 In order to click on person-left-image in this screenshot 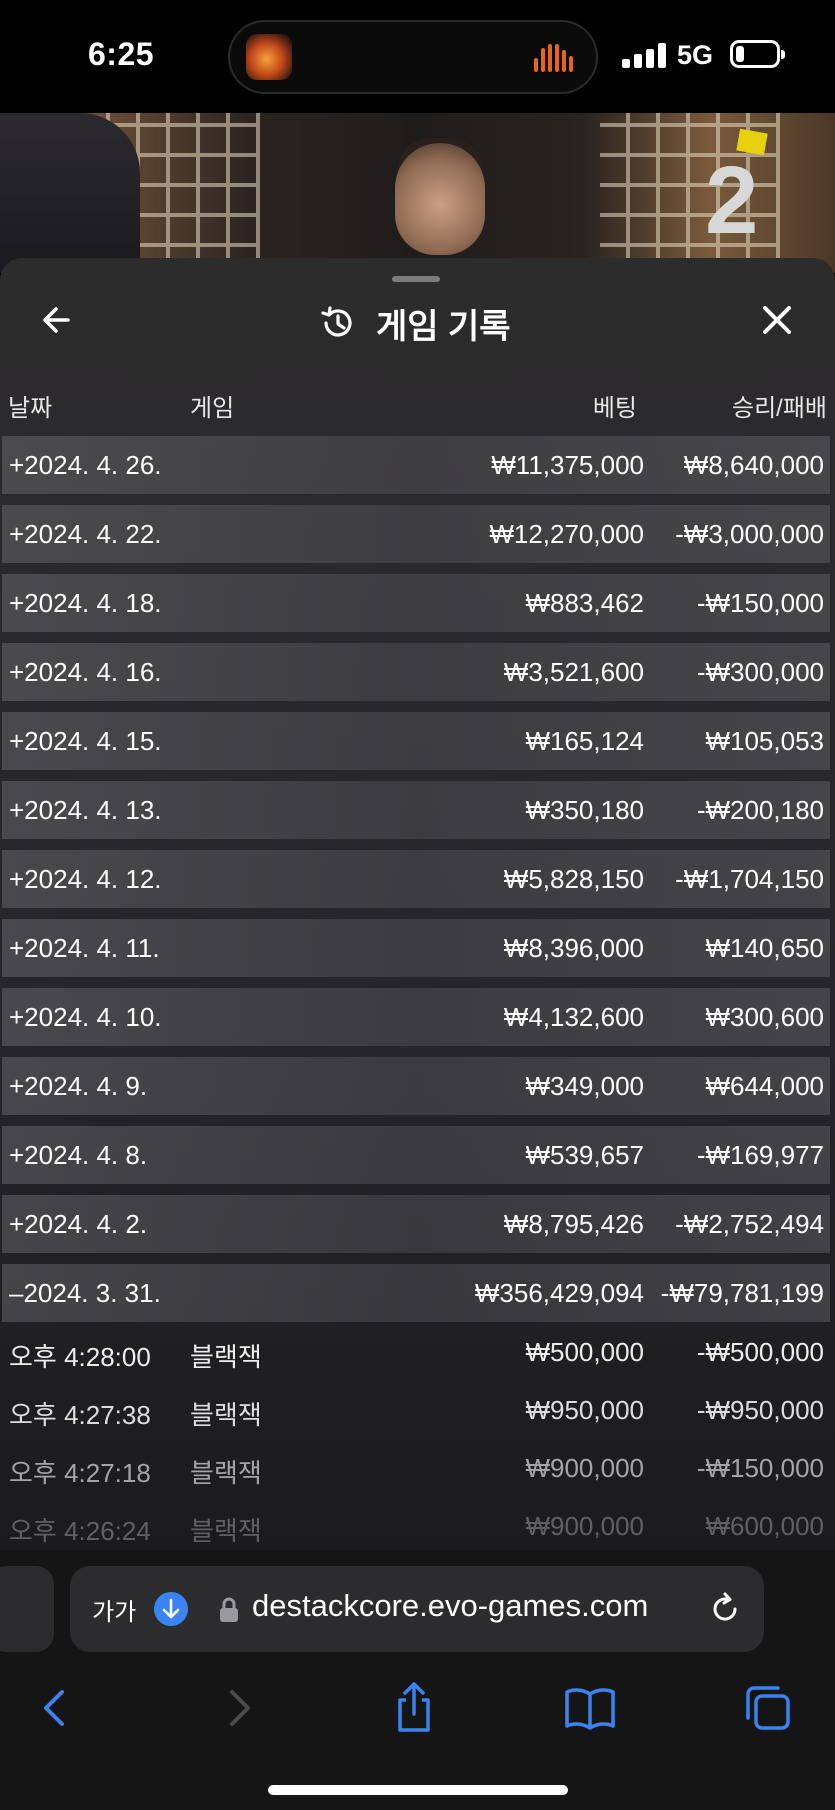, I will do `click(70, 193)`.